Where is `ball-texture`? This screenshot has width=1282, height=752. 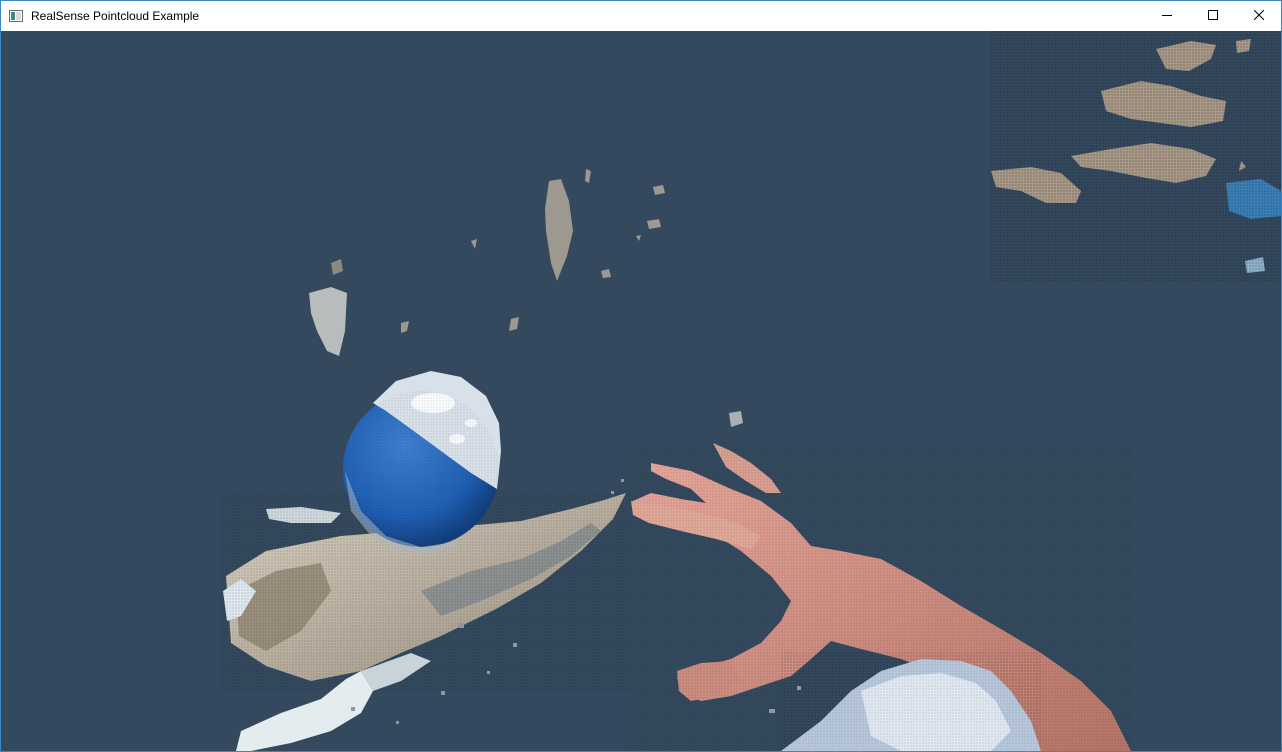
ball-texture is located at coordinates (421, 469).